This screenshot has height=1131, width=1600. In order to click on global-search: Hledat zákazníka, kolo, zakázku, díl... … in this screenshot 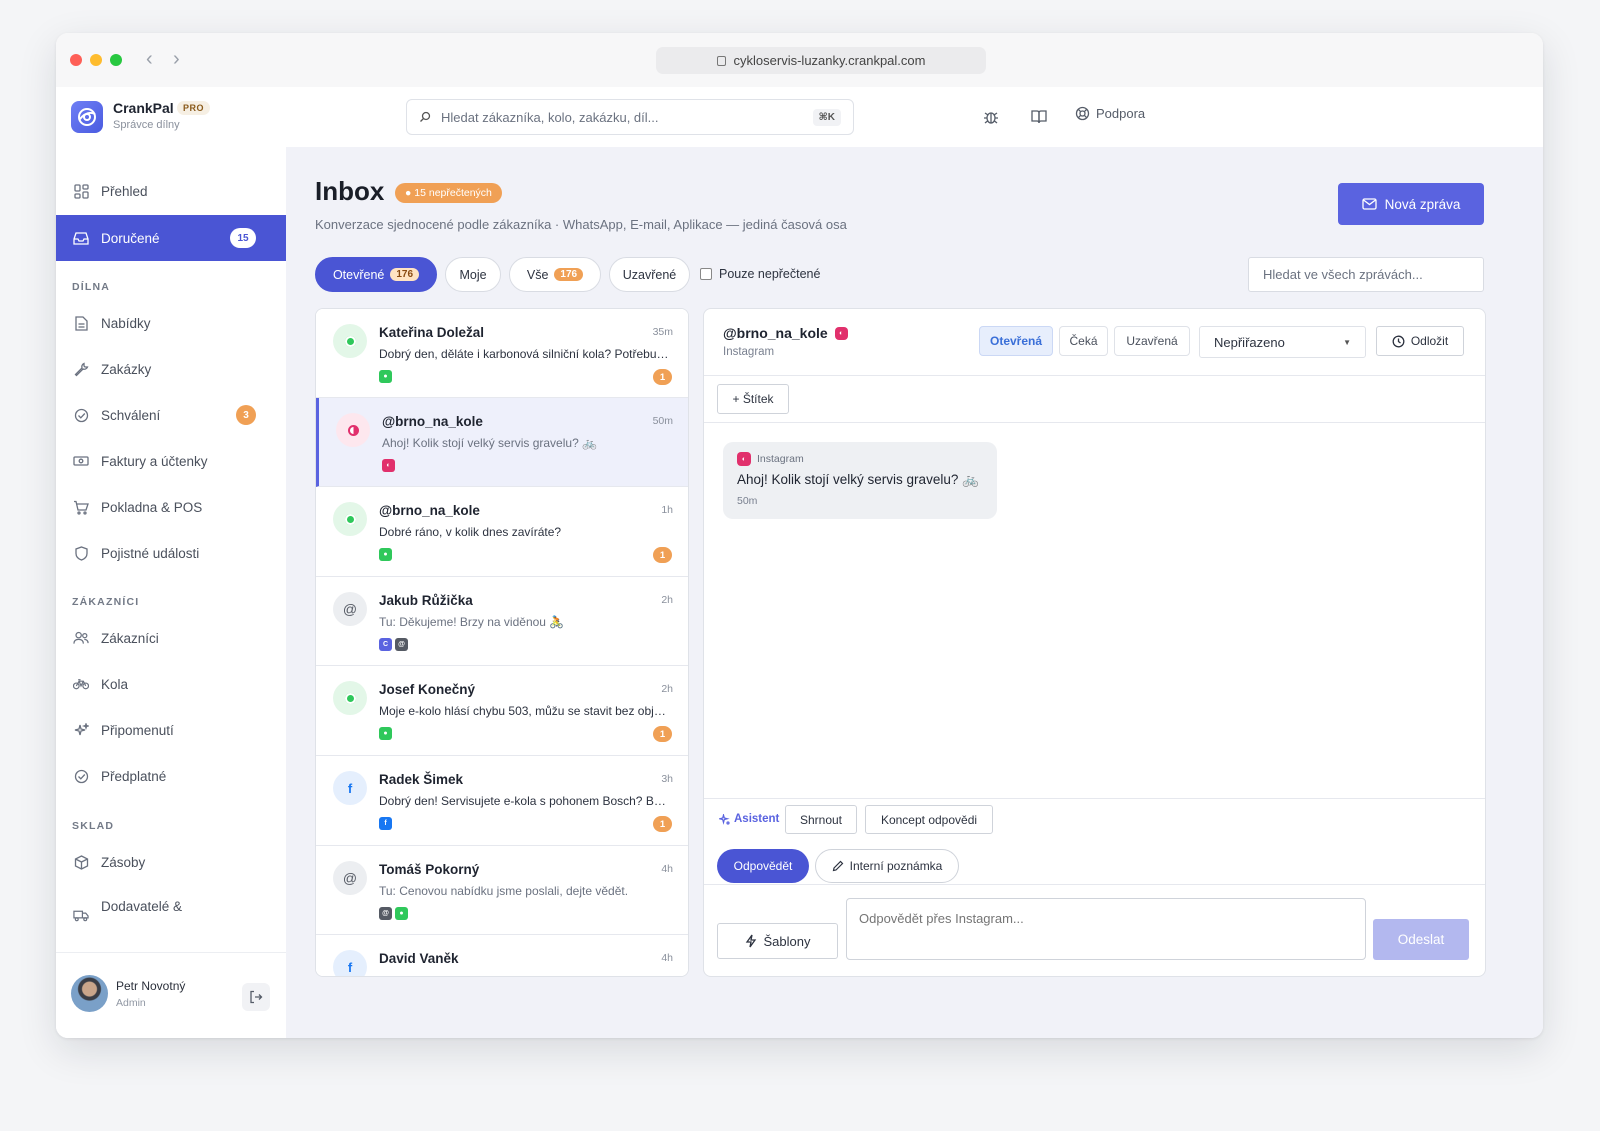, I will do `click(630, 117)`.